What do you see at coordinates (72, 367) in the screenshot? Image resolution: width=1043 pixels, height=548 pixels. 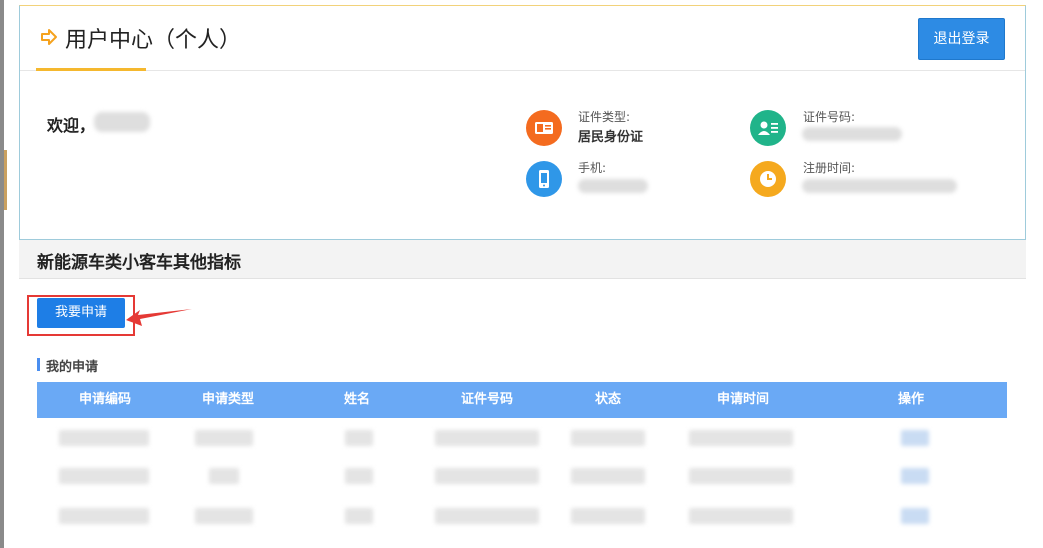 I see `my-apply-title: 我的申请` at bounding box center [72, 367].